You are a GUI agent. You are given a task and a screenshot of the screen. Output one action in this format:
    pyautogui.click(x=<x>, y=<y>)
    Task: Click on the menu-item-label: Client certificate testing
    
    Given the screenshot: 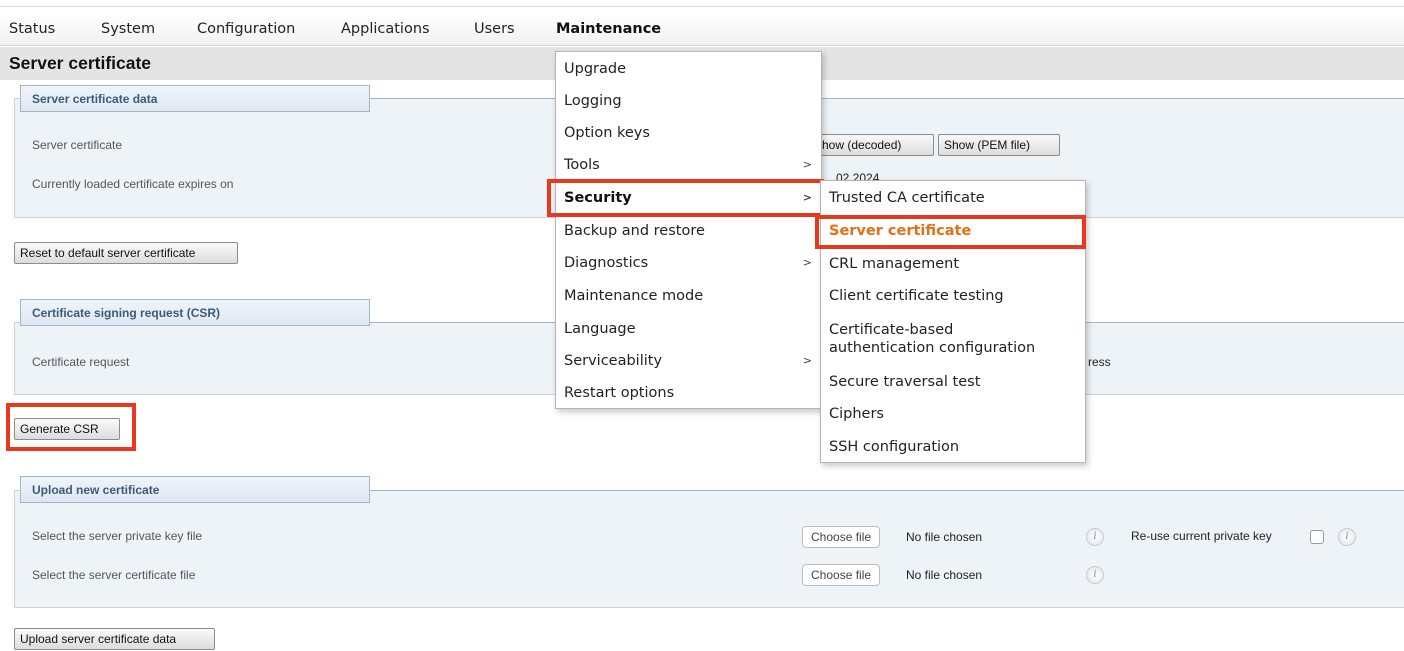 What is the action you would take?
    pyautogui.click(x=916, y=296)
    